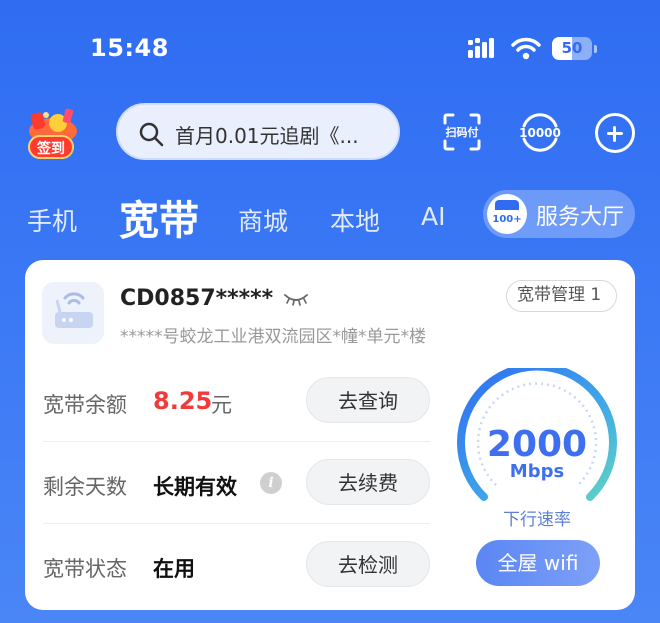  Describe the element at coordinates (580, 217) in the screenshot. I see `service-hall-label: 服务大厅` at that location.